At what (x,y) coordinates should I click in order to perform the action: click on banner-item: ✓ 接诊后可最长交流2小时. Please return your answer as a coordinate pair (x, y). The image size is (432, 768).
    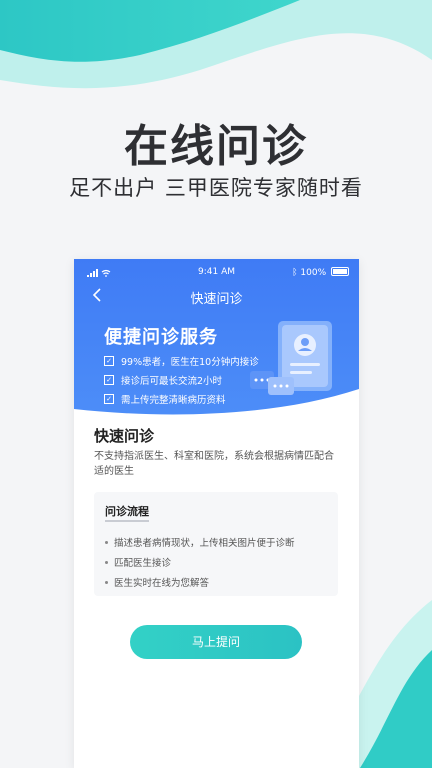
    Looking at the image, I should click on (181, 379).